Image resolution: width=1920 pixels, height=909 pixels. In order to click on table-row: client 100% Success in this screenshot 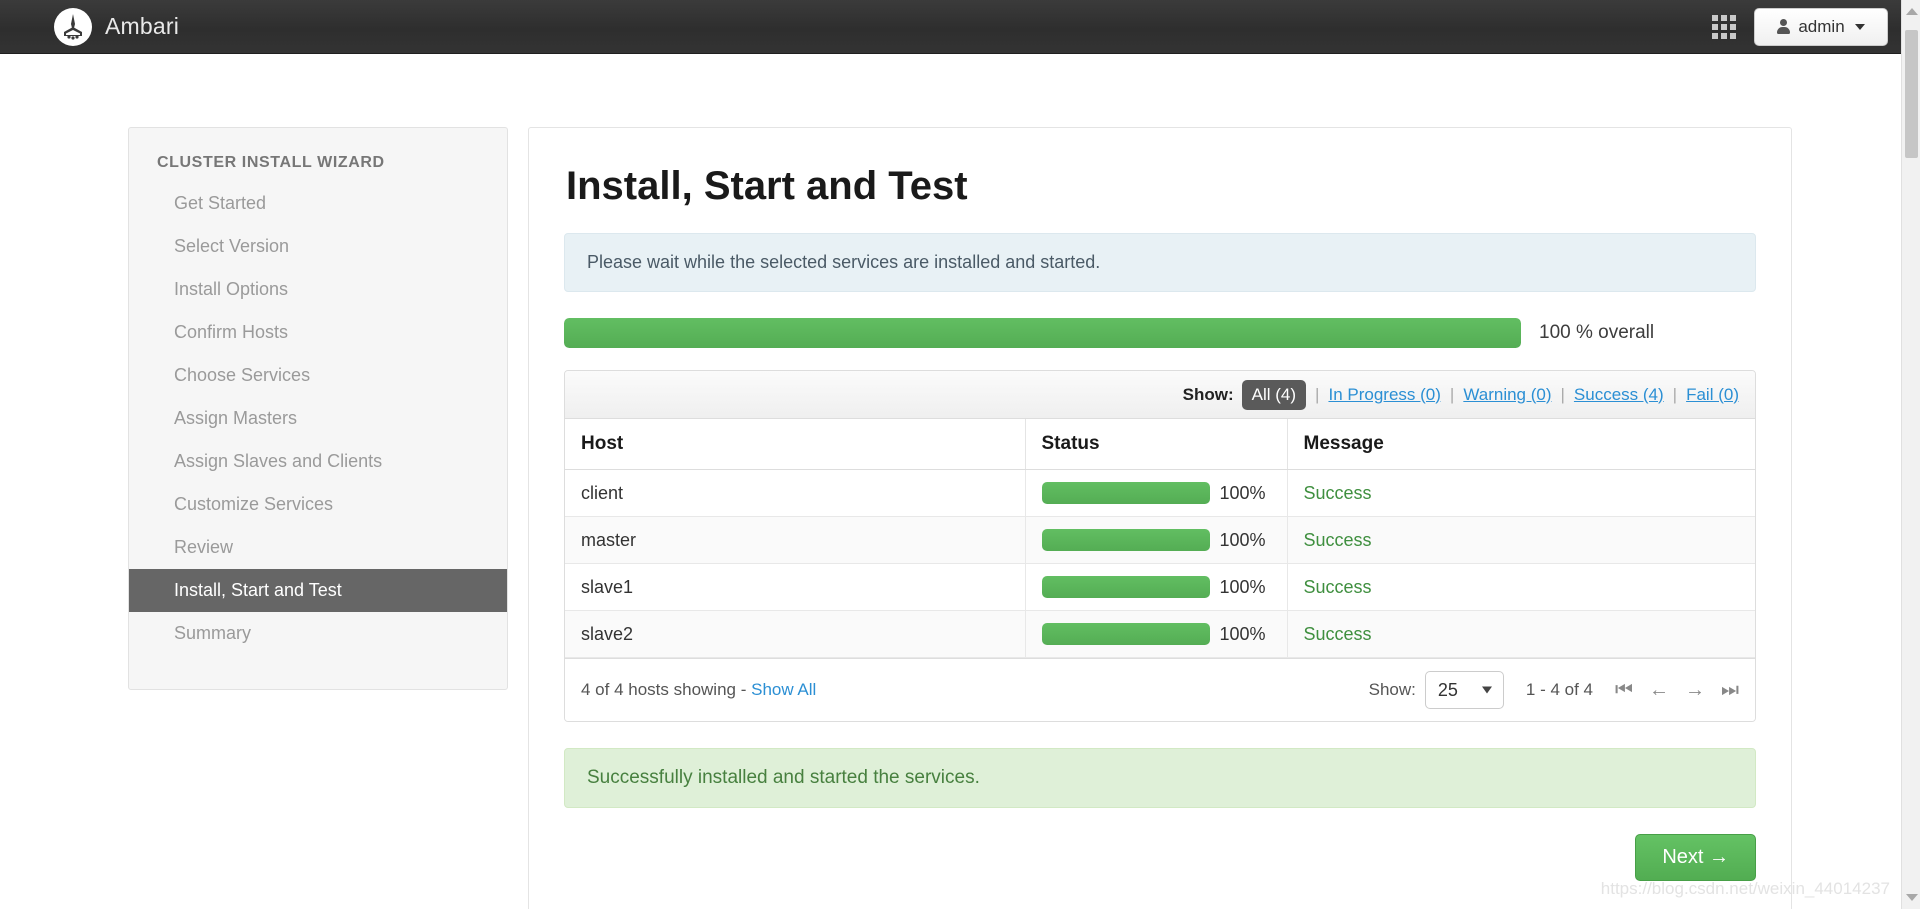, I will do `click(1160, 493)`.